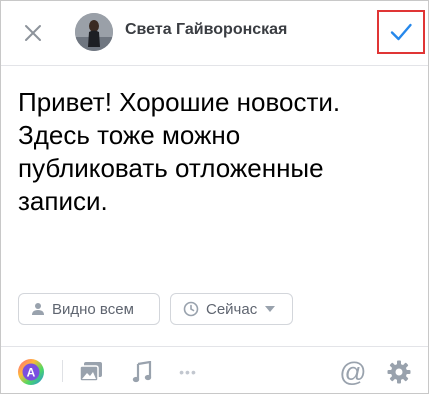 The width and height of the screenshot is (429, 394). I want to click on background-color-button: A, so click(31, 372).